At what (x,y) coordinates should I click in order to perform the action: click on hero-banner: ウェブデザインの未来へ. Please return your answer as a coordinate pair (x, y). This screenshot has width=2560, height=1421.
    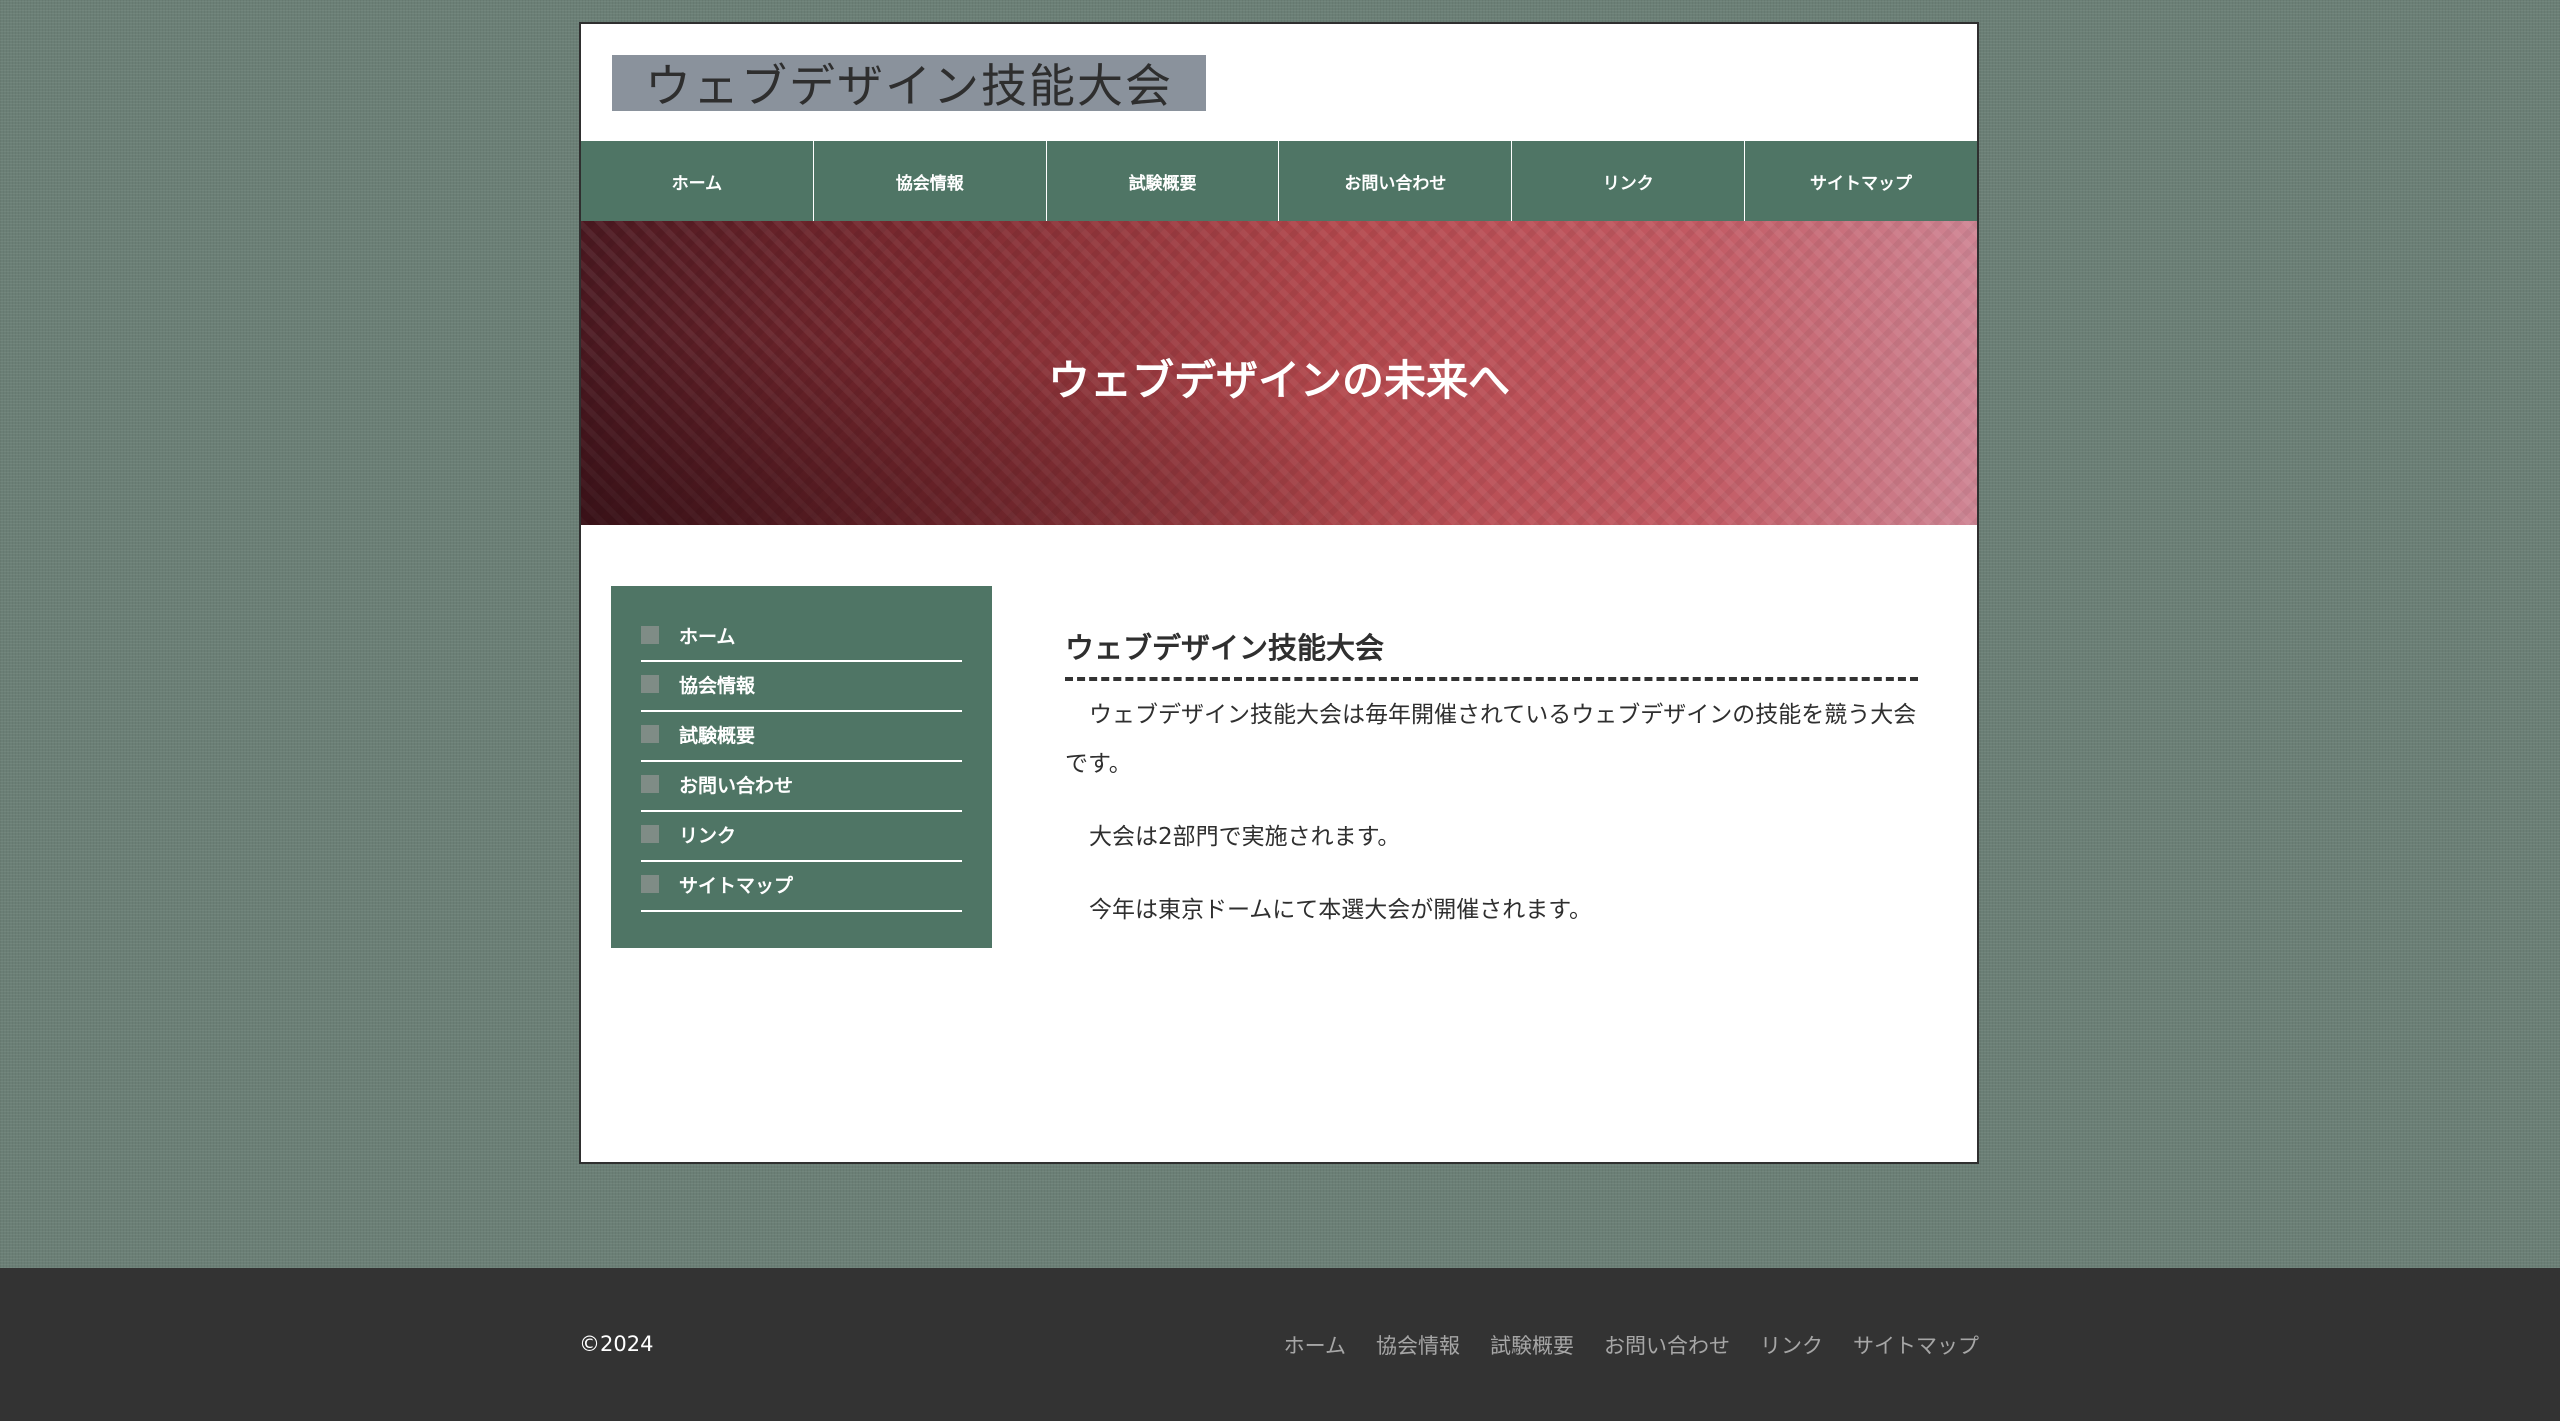
    Looking at the image, I should click on (1279, 373).